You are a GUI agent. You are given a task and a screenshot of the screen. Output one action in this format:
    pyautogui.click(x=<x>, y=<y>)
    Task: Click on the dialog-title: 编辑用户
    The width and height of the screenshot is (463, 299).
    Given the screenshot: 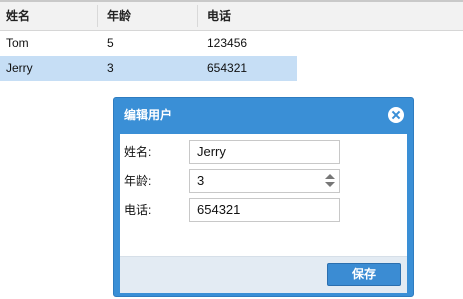 What is the action you would take?
    pyautogui.click(x=148, y=115)
    